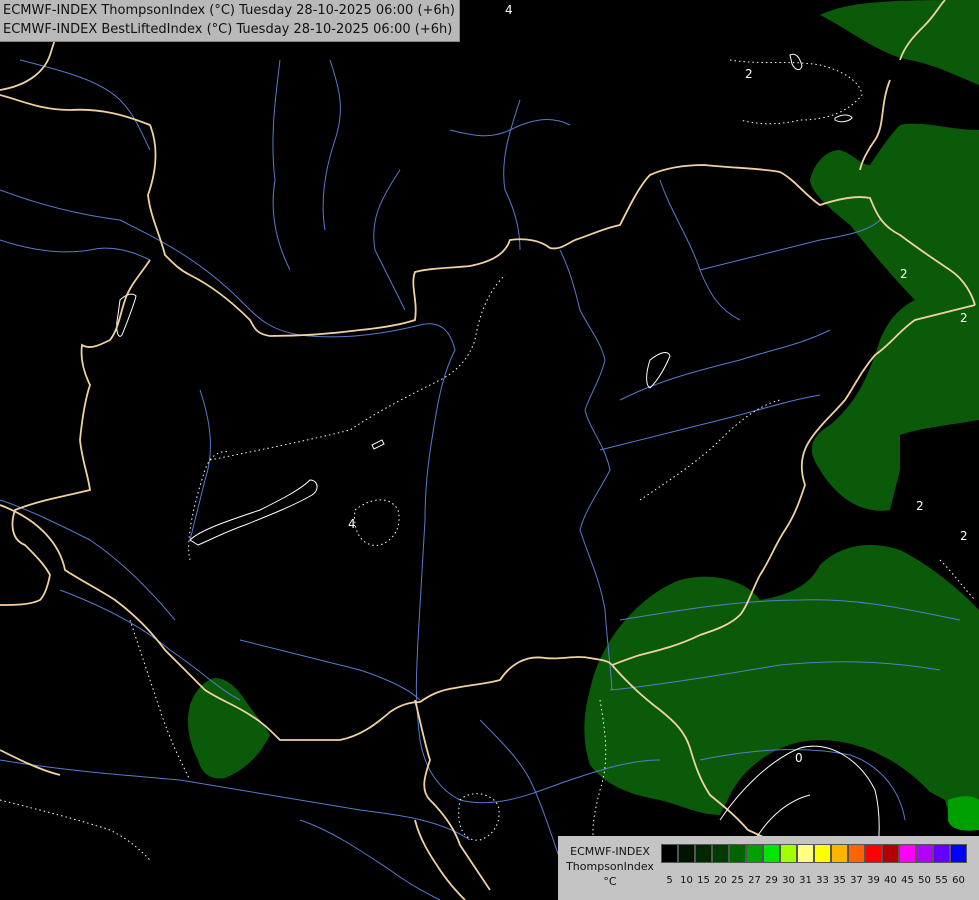 The image size is (979, 900). Describe the element at coordinates (75, 830) in the screenshot. I see `contour-lower-west` at that location.